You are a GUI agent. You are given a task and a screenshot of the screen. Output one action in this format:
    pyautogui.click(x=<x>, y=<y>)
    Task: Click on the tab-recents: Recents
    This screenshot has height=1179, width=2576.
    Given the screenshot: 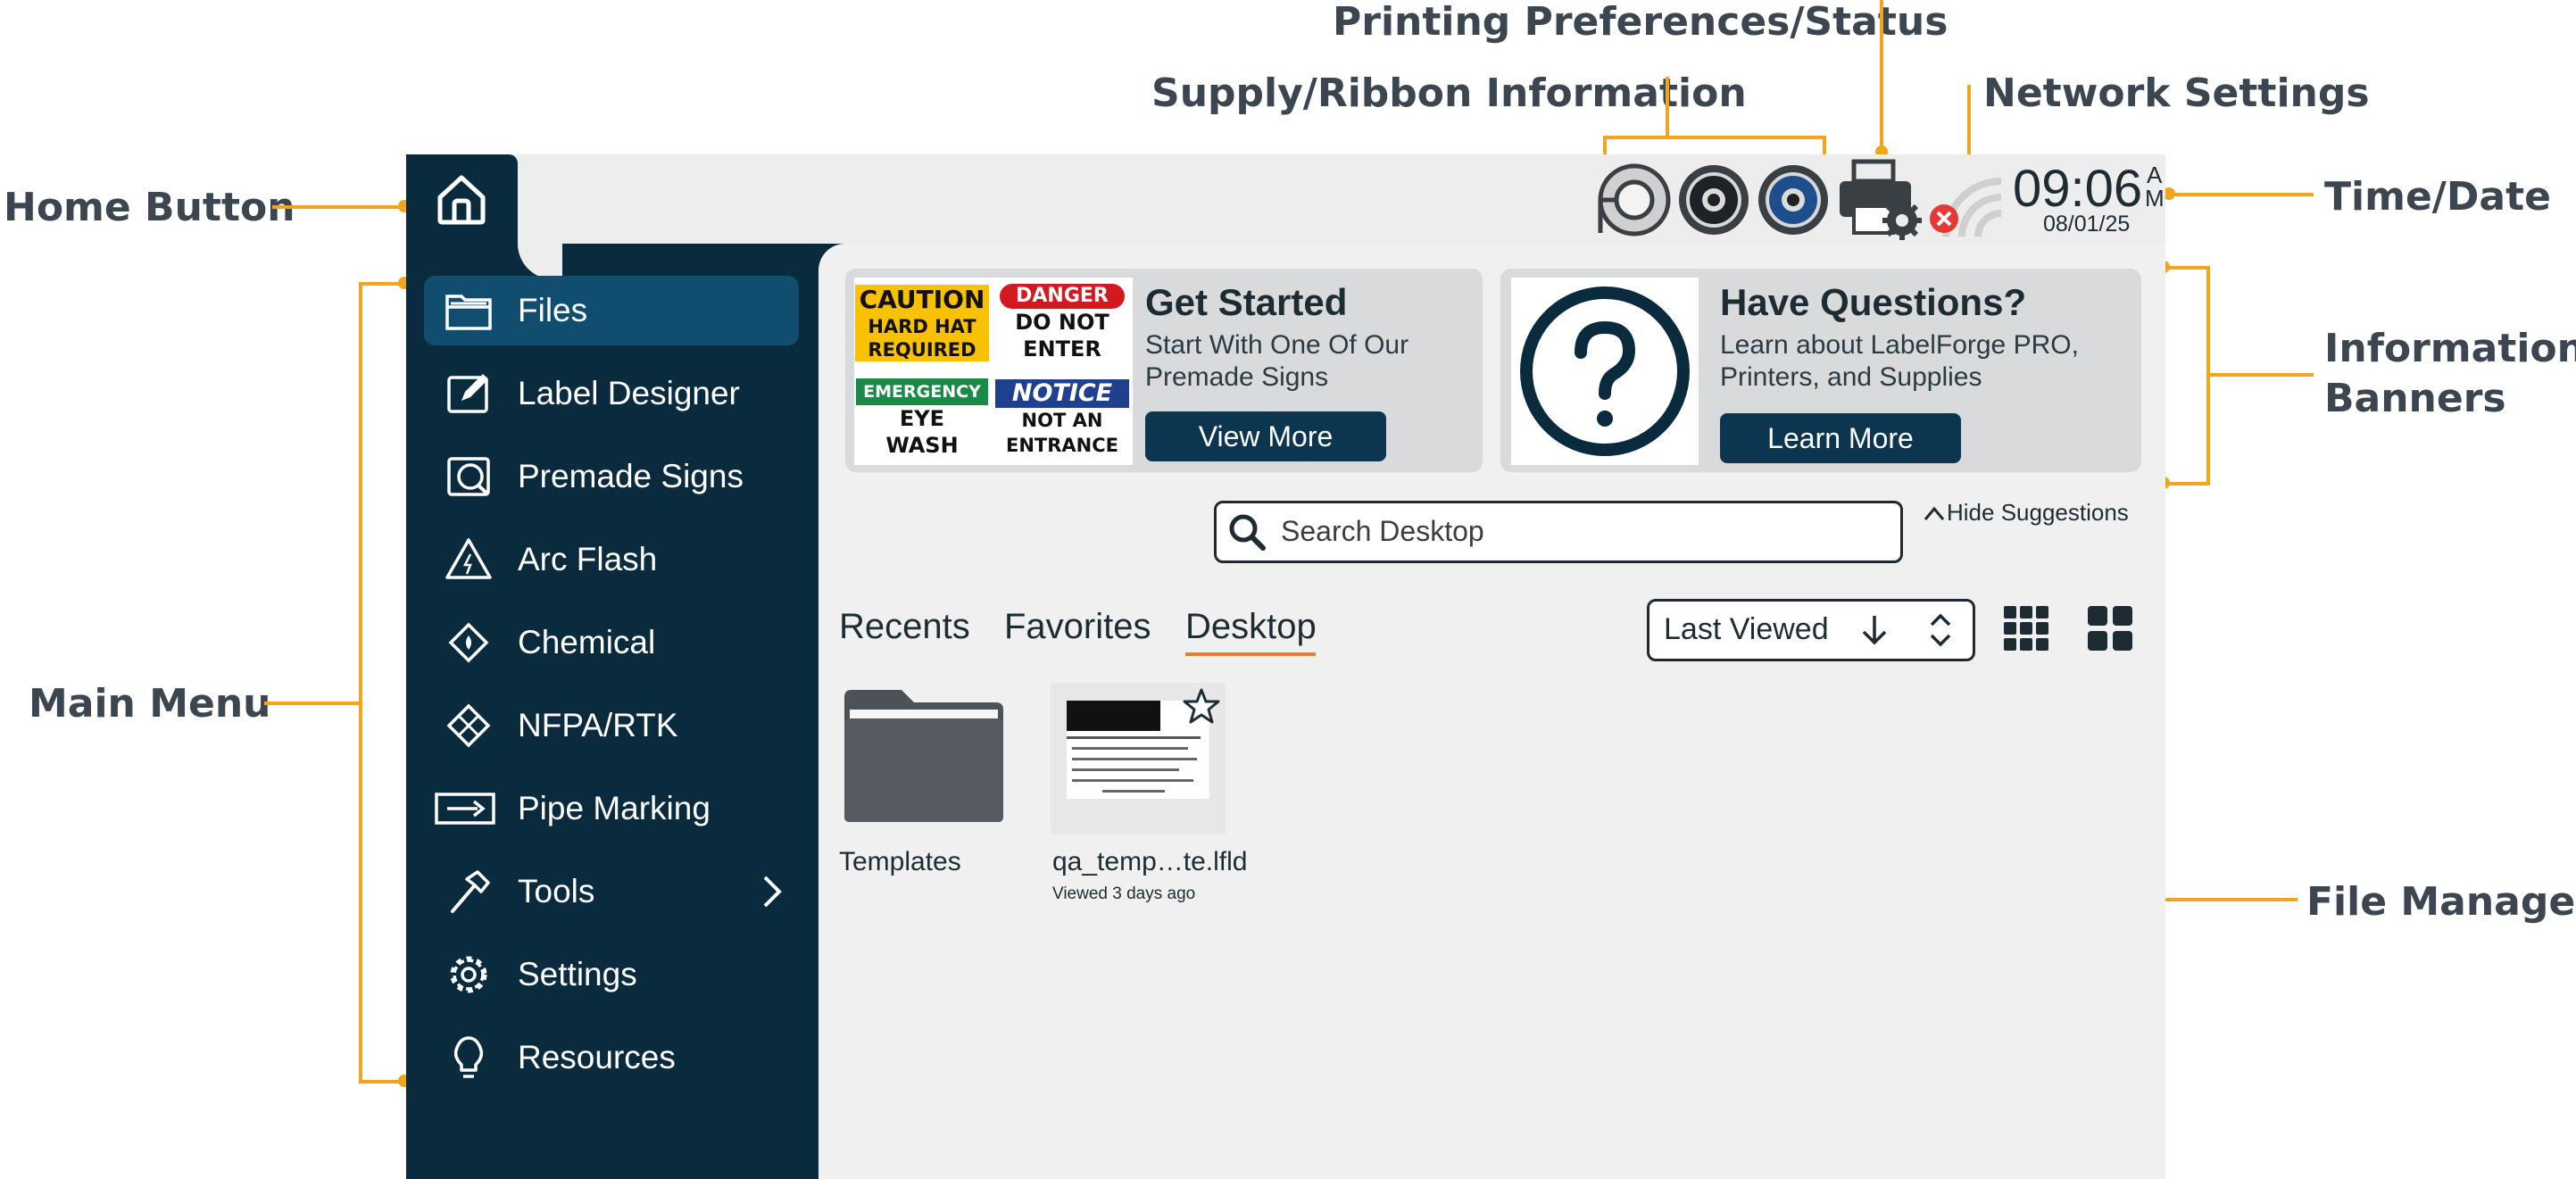 What is the action you would take?
    pyautogui.click(x=905, y=627)
    